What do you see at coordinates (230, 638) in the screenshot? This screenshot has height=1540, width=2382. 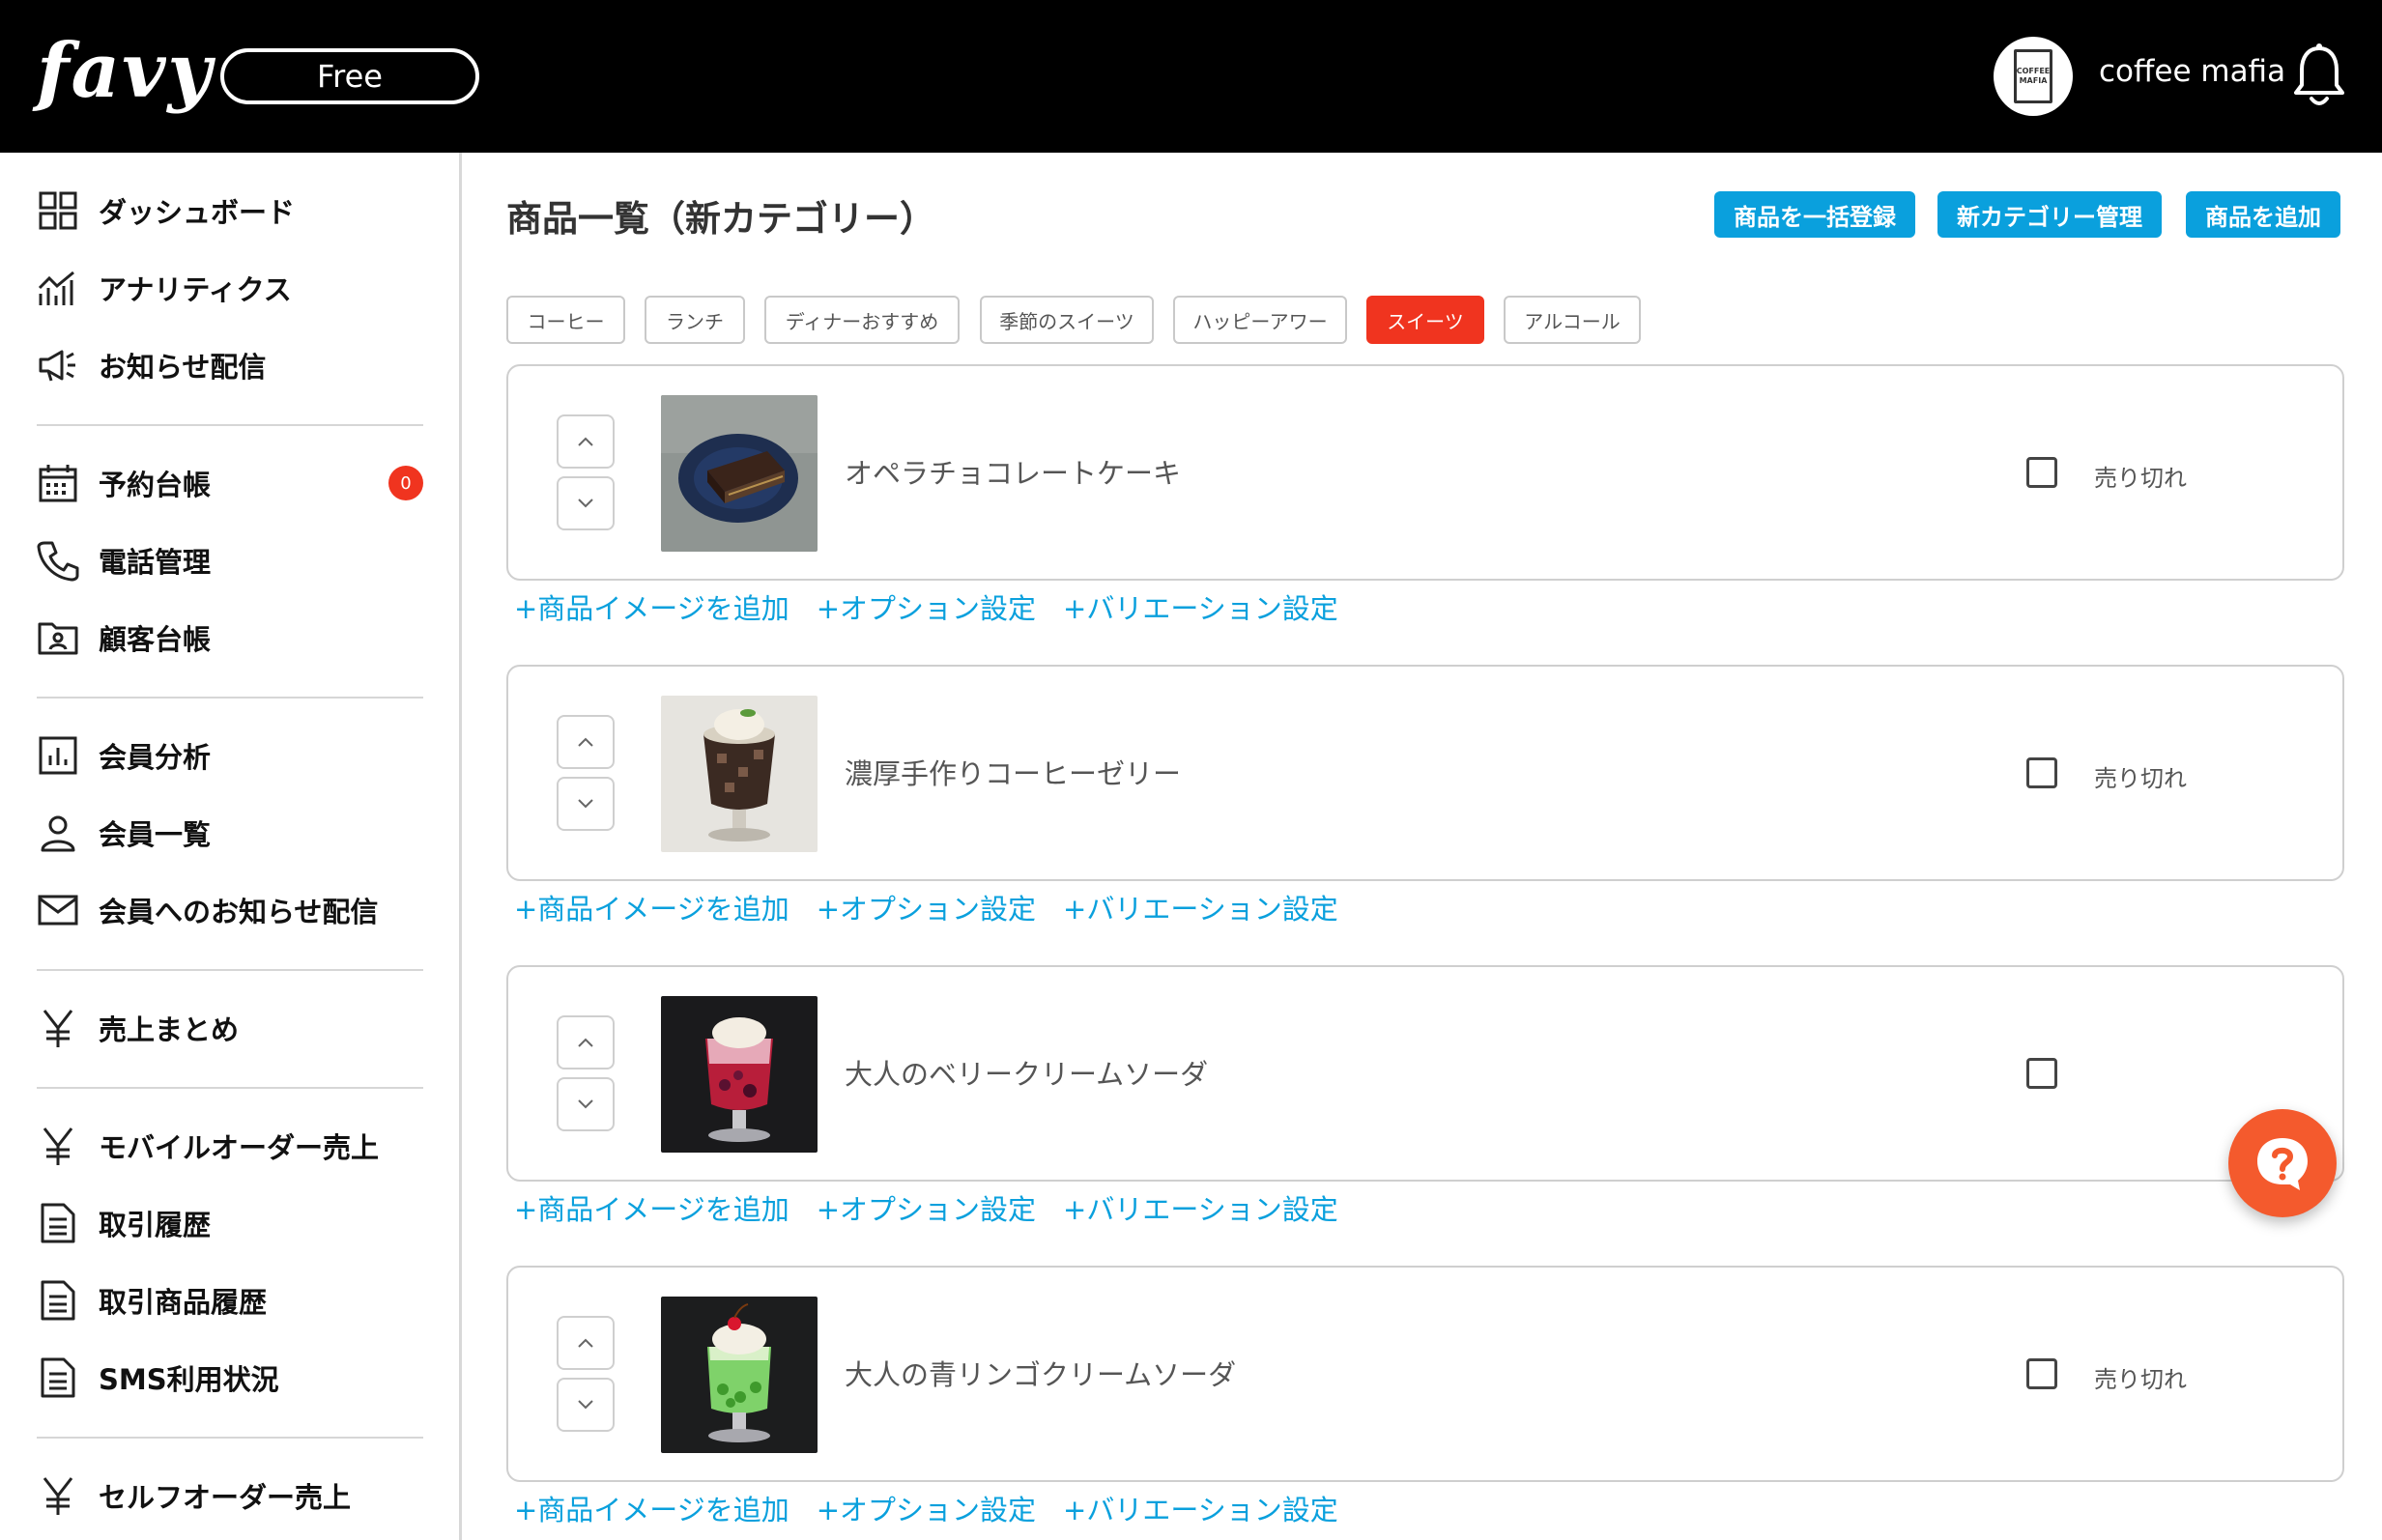 I see `sidebar-item-customers: 顧客台帳` at bounding box center [230, 638].